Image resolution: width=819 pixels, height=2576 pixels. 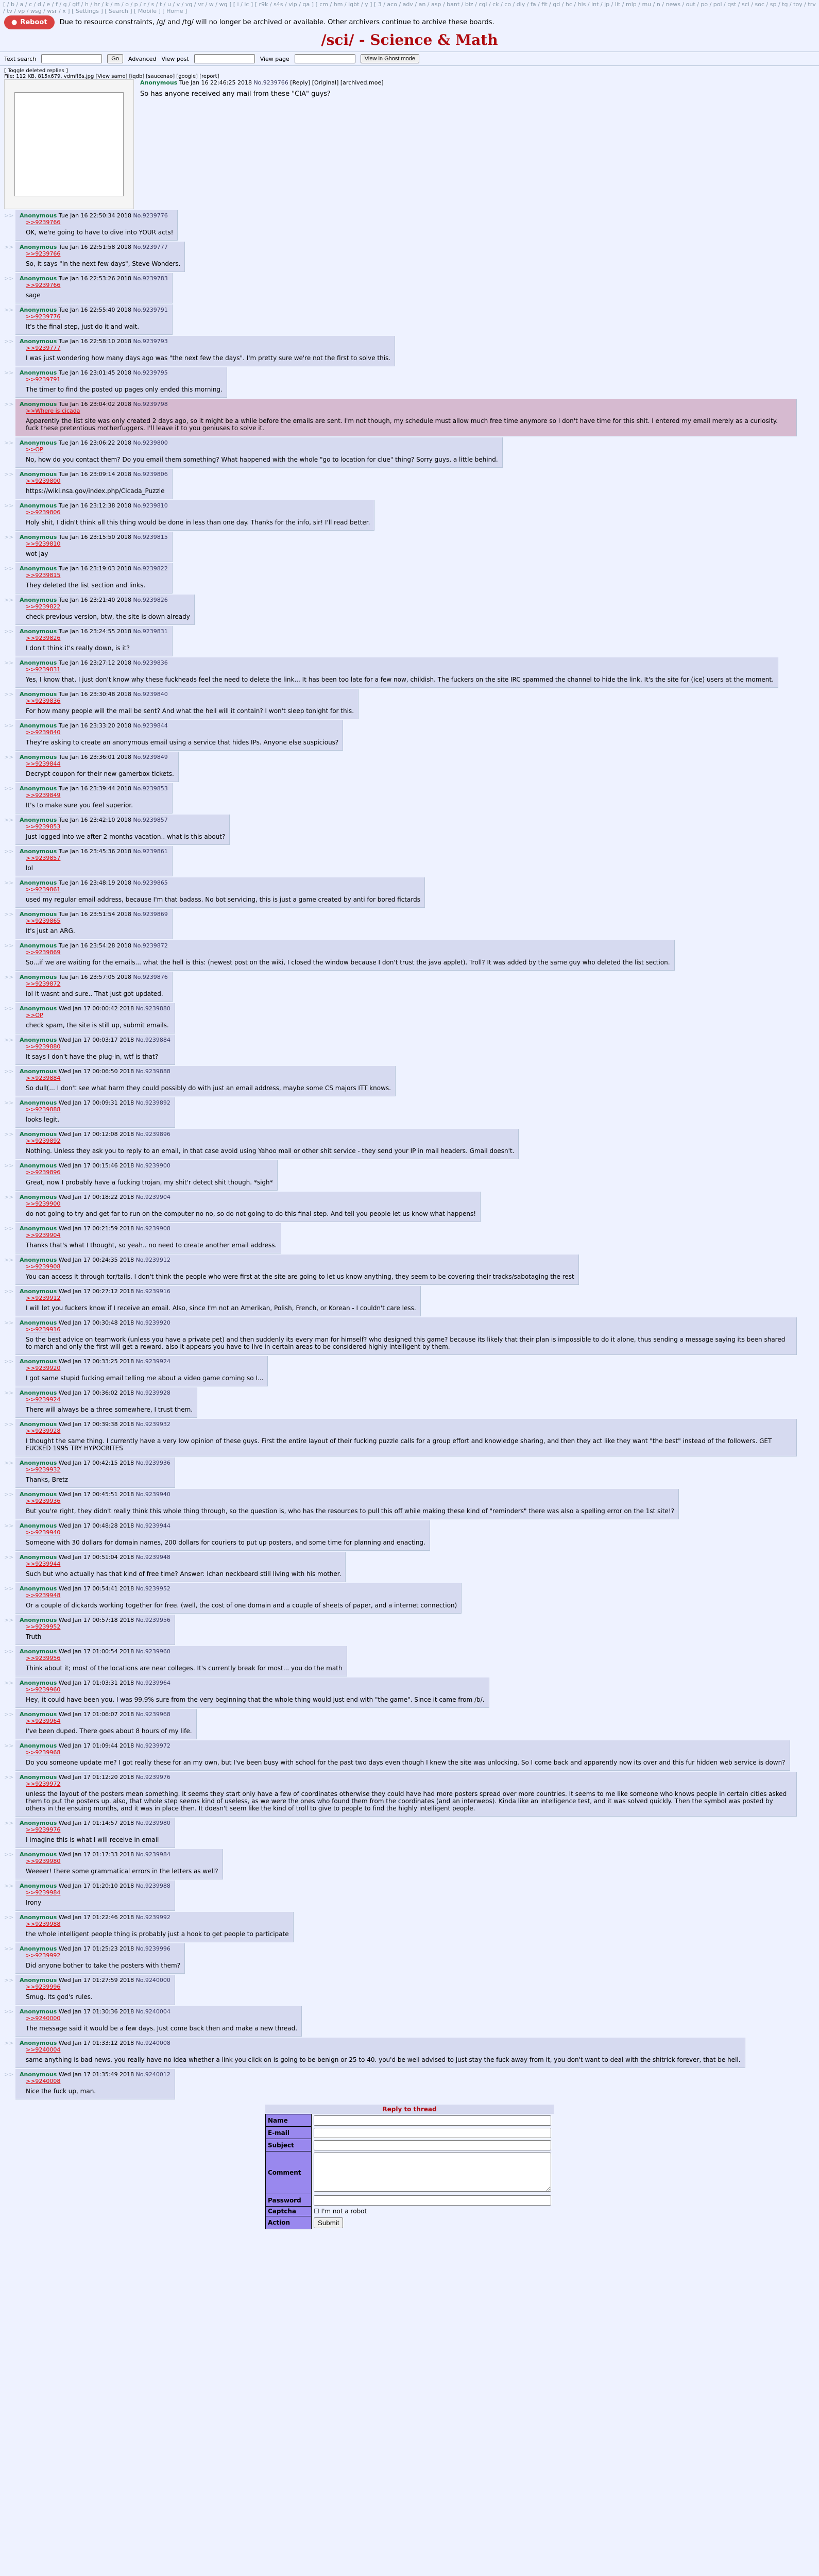 I want to click on reply-postnum: No.9239791, so click(x=150, y=310).